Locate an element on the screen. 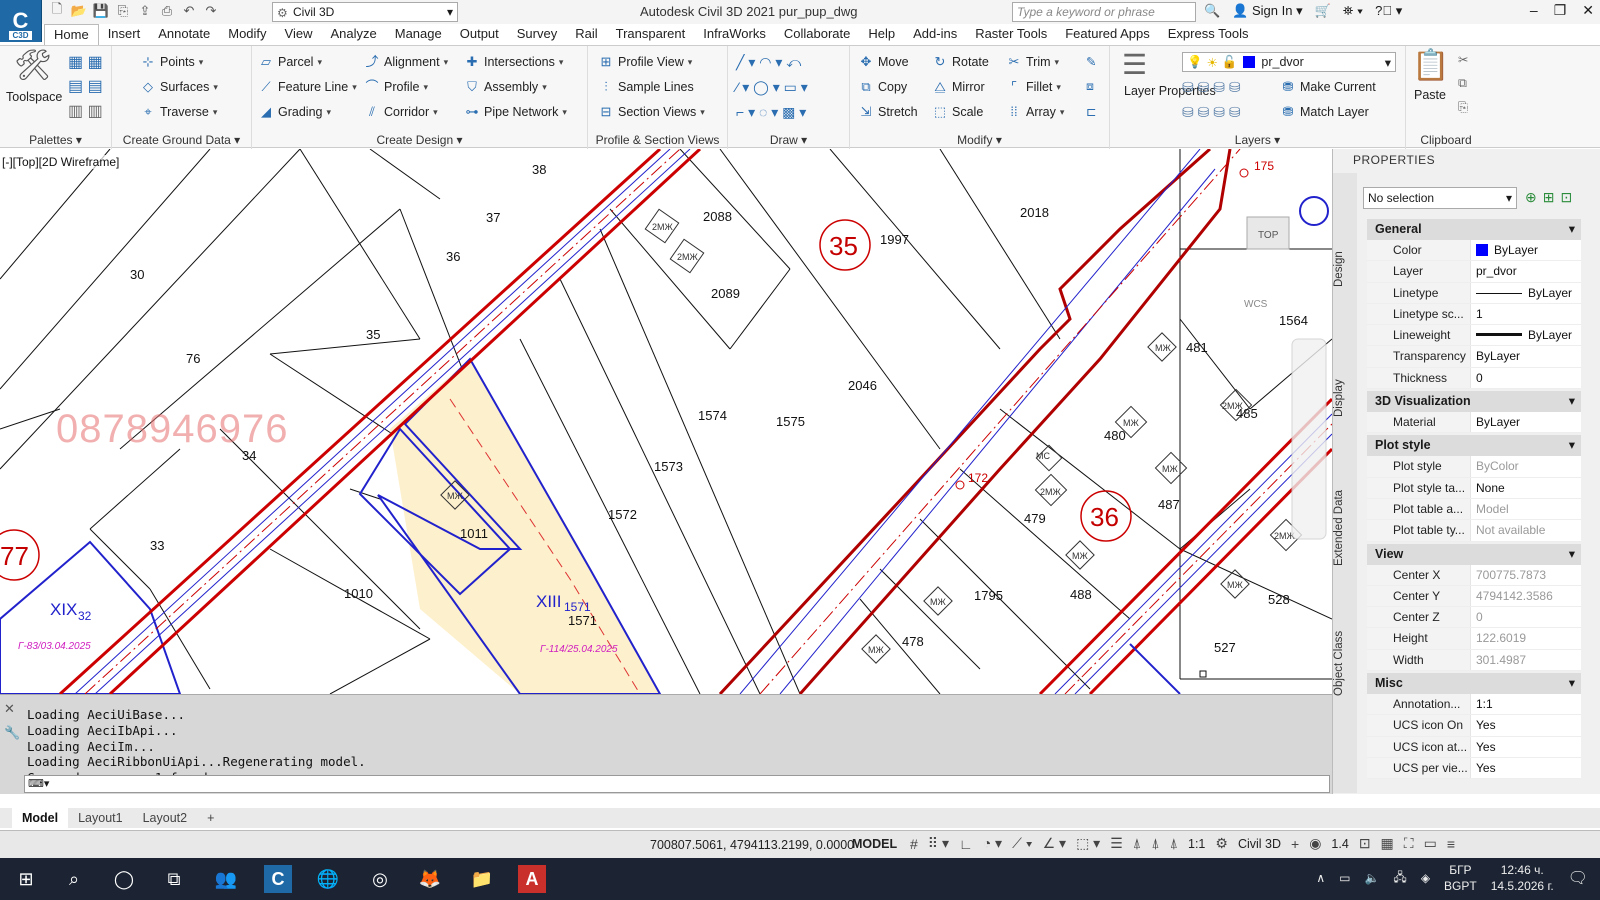 The image size is (1600, 900). fullscreen-icon: ▭ is located at coordinates (1430, 843).